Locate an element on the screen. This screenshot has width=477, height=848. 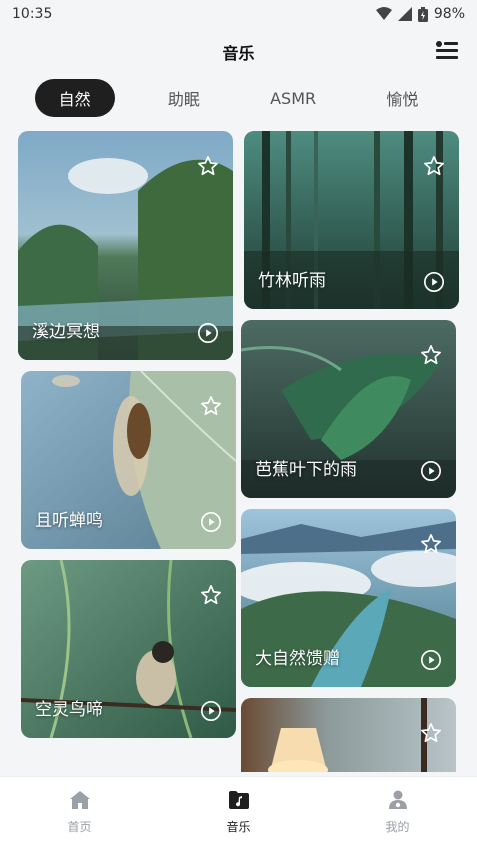
nav-music-label: 音乐 is located at coordinates (238, 827).